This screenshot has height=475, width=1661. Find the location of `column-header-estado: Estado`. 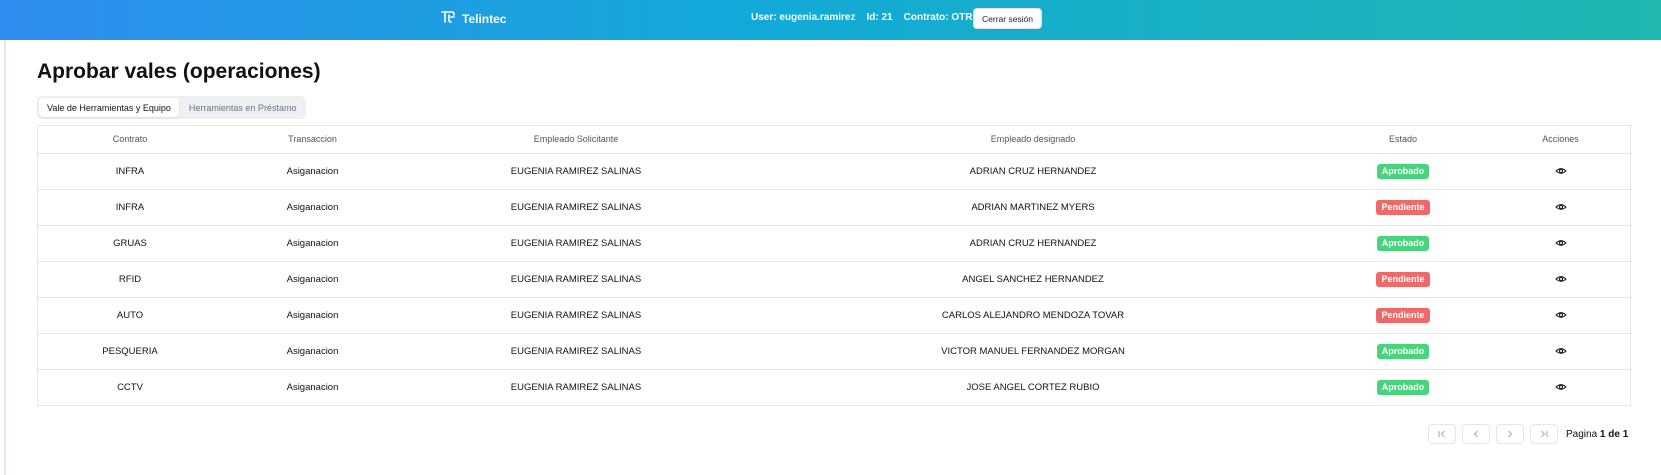

column-header-estado: Estado is located at coordinates (1403, 140).